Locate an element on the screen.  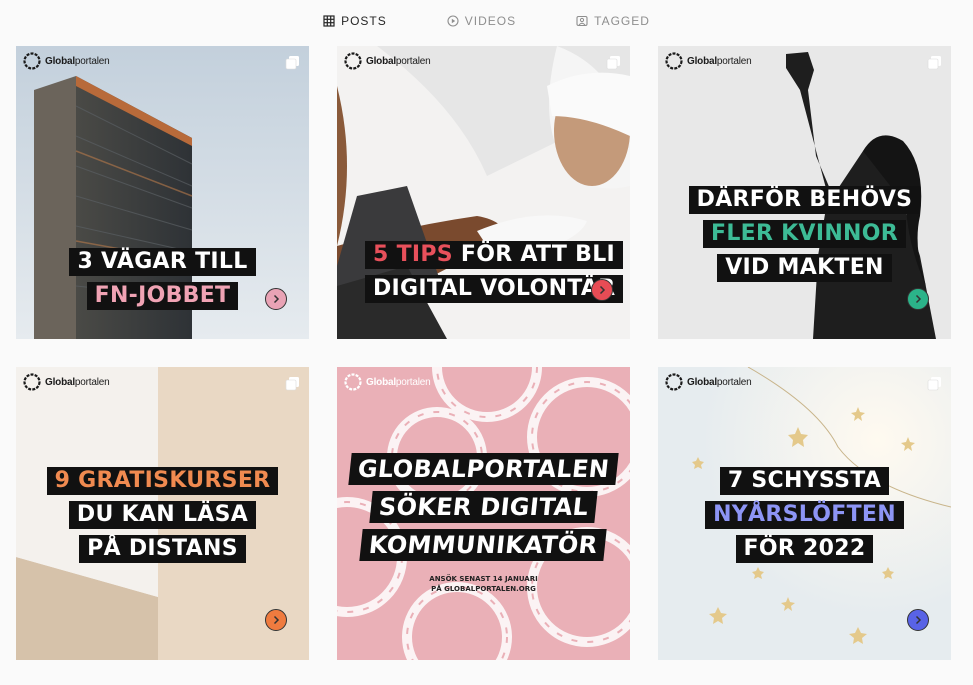
caption-line-1: 3 VÄGAR TILL is located at coordinates (162, 262).